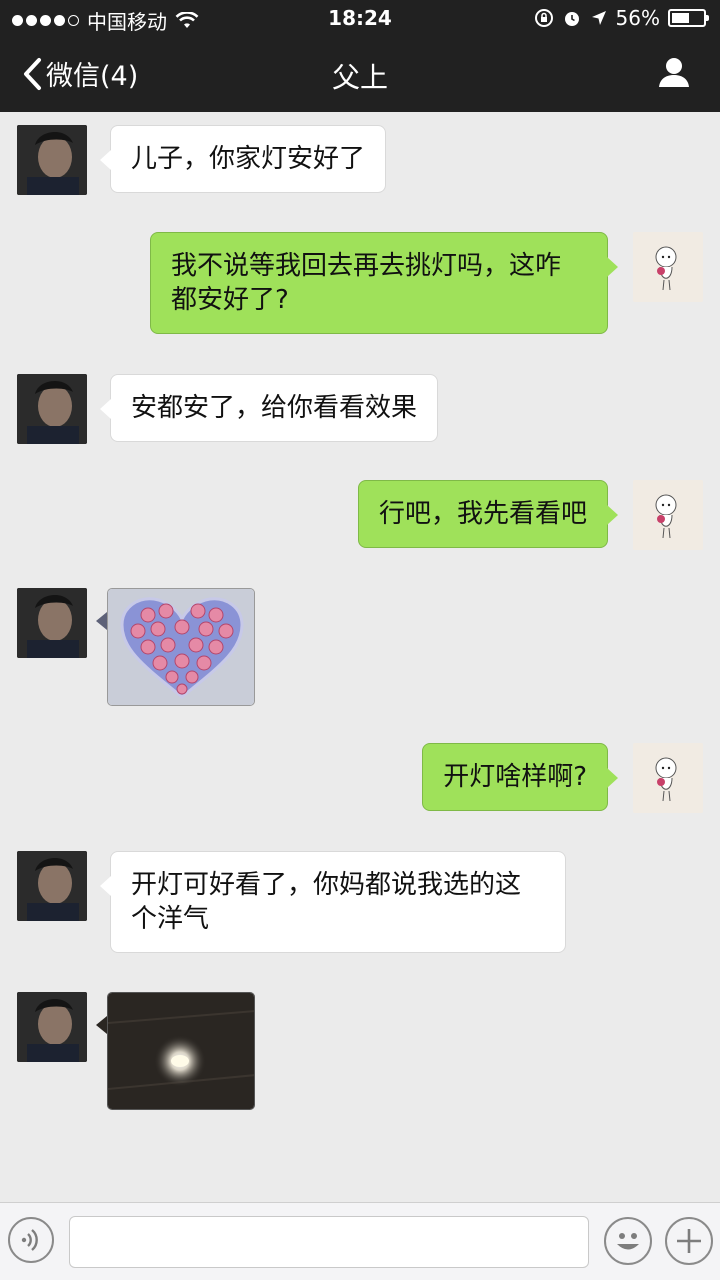 The width and height of the screenshot is (720, 1280). What do you see at coordinates (170, 919) in the screenshot?
I see `message-text-line: 个洋气` at bounding box center [170, 919].